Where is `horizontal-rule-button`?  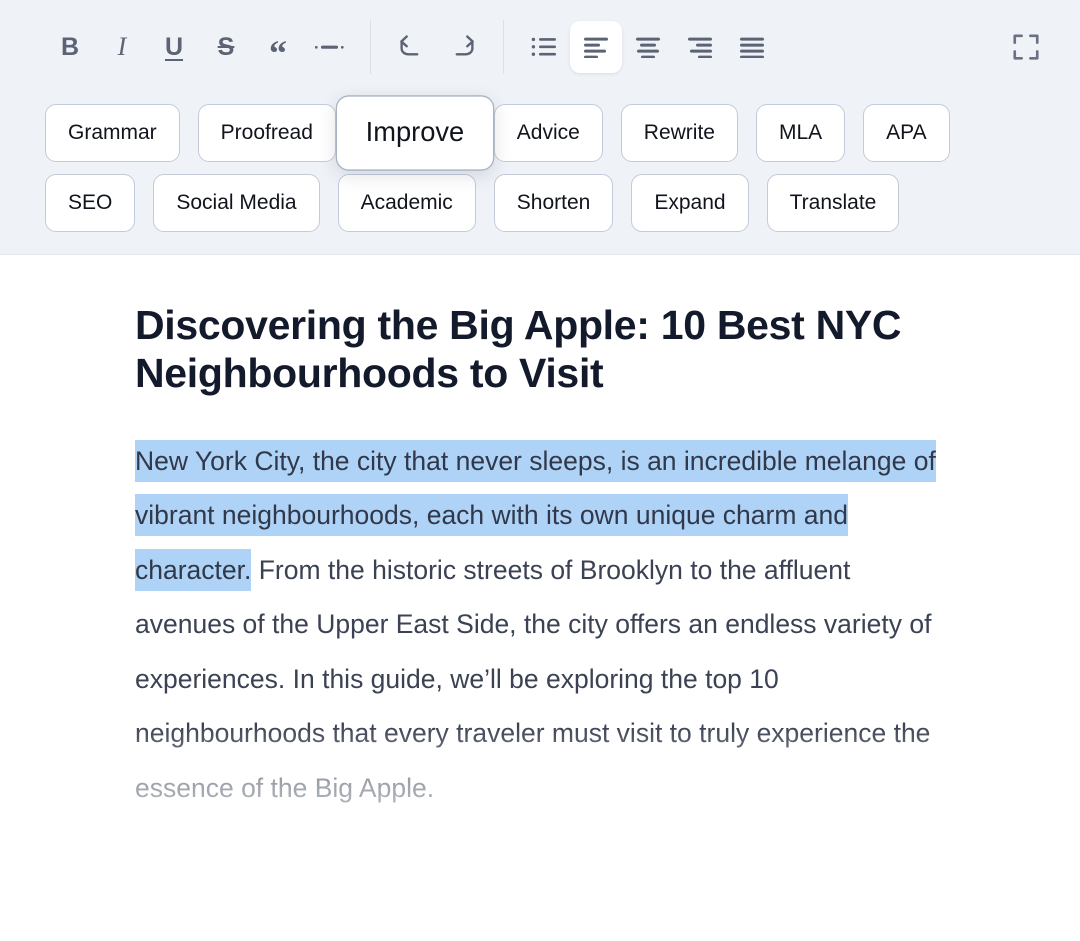
horizontal-rule-button is located at coordinates (330, 47).